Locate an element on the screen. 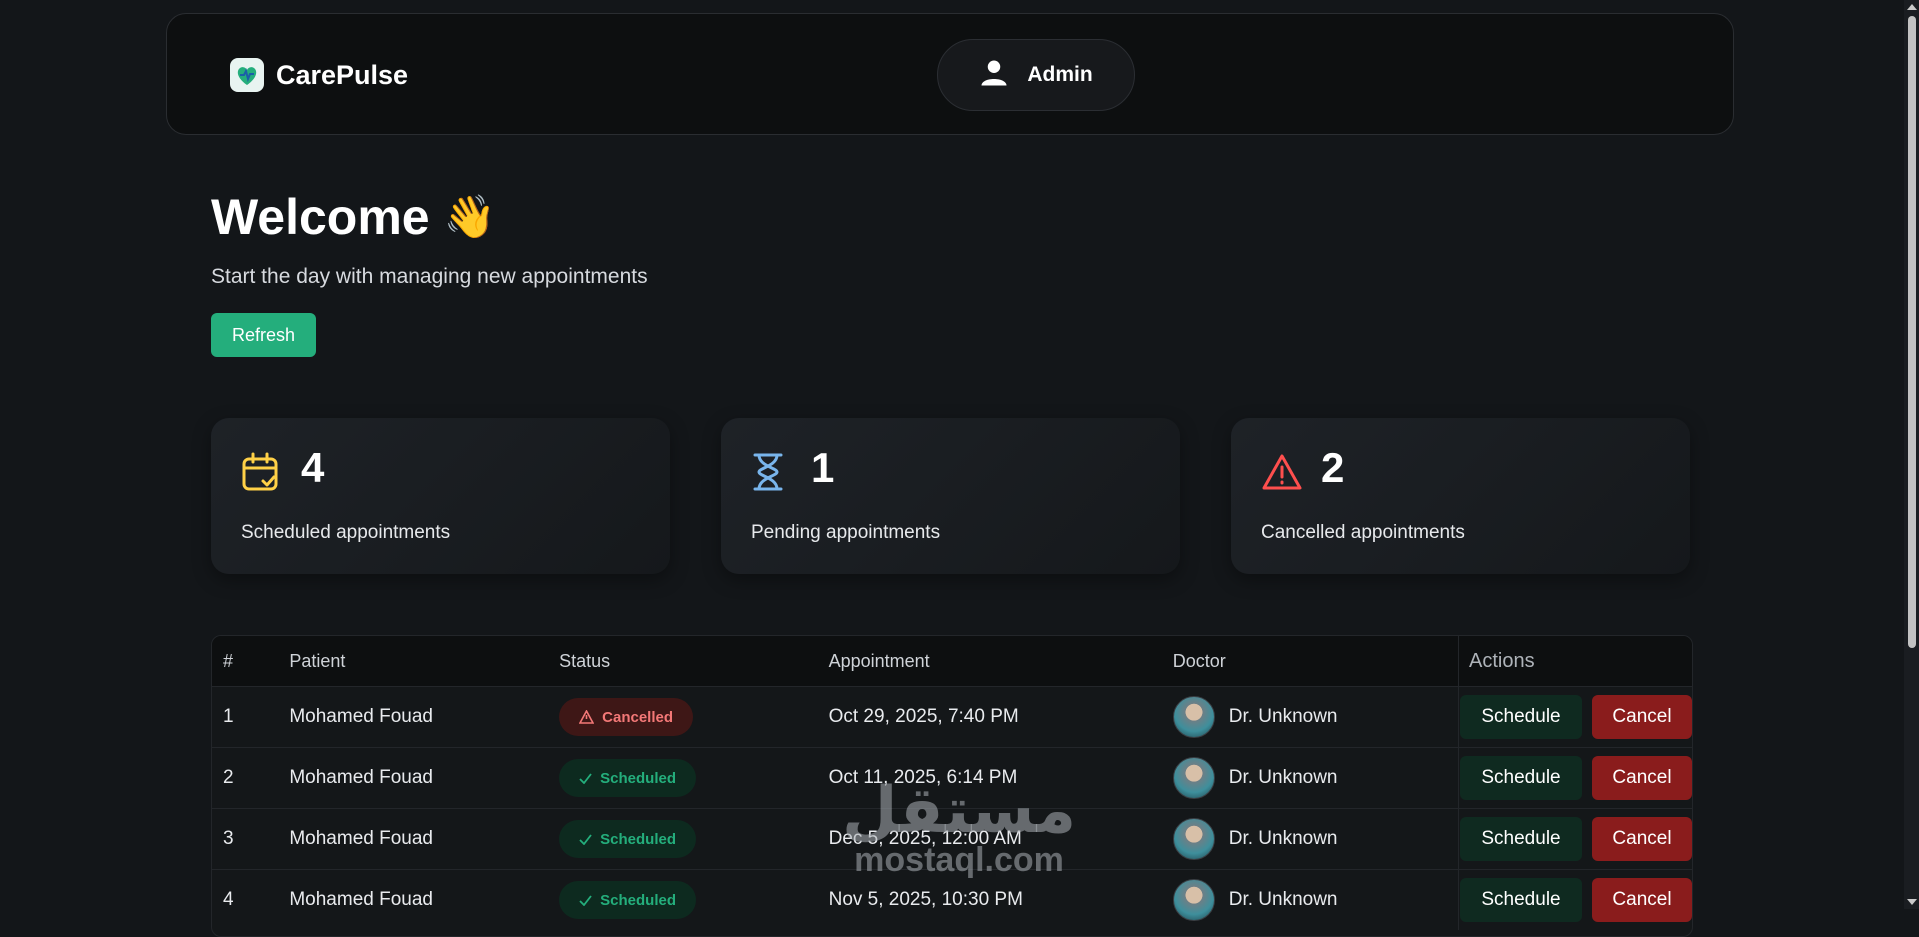 This screenshot has height=937, width=1919. admin-label: Admin is located at coordinates (1060, 74).